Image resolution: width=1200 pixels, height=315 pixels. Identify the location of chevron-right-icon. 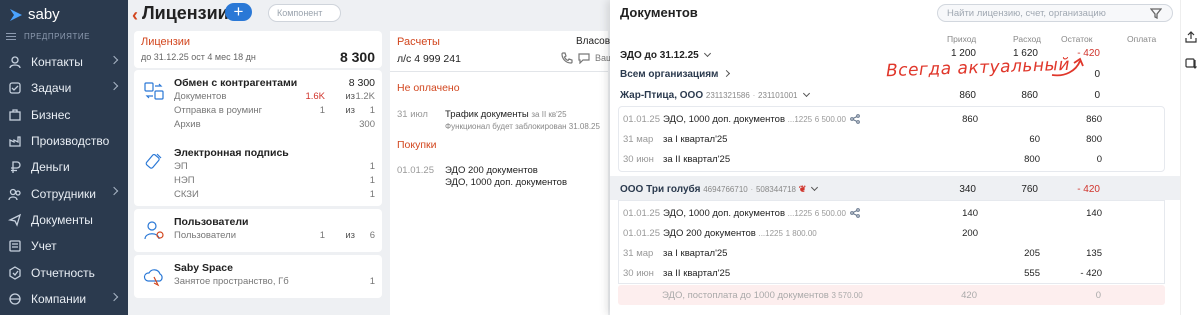
(114, 296).